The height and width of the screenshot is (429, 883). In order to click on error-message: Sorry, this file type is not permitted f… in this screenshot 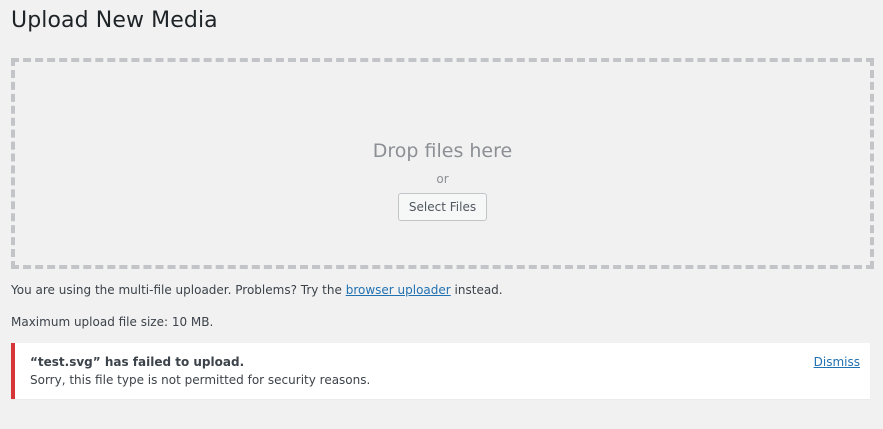, I will do `click(200, 380)`.